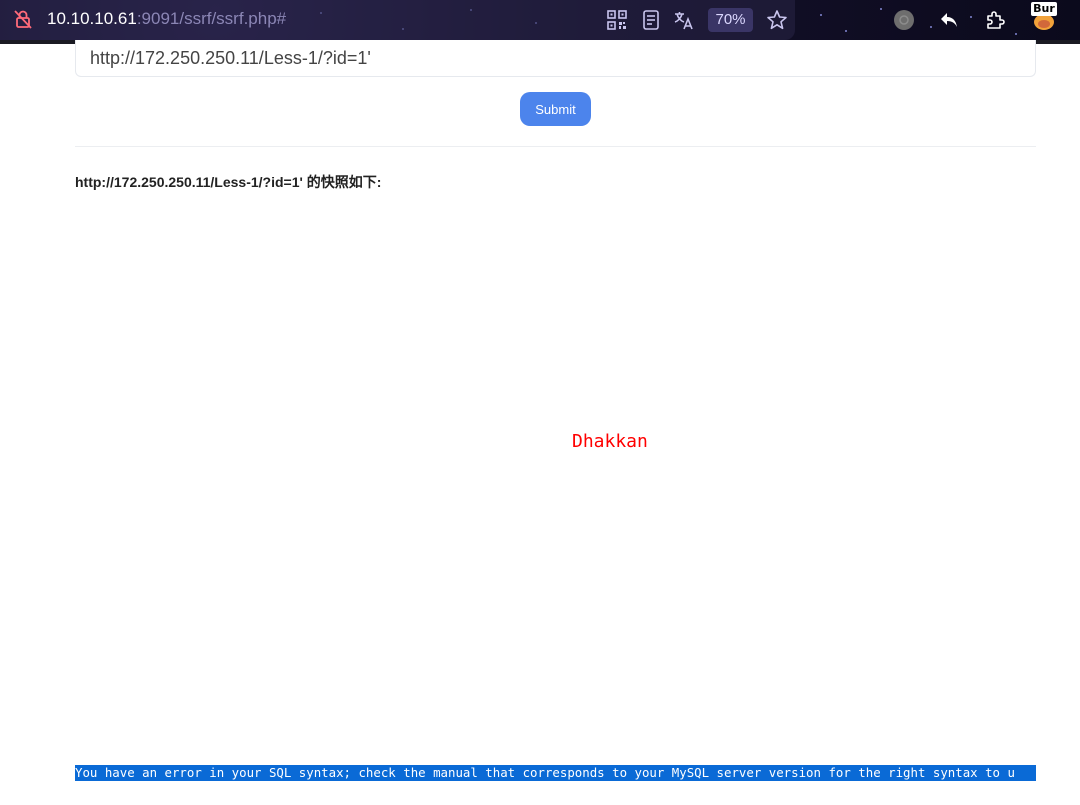  I want to click on qr-code-icon, so click(617, 20).